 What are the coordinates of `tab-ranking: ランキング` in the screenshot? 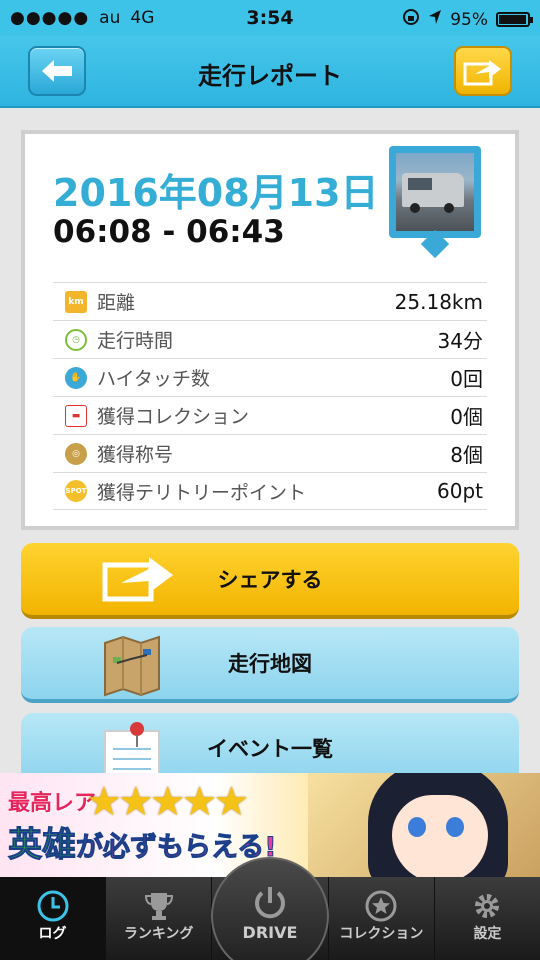 It's located at (159, 918).